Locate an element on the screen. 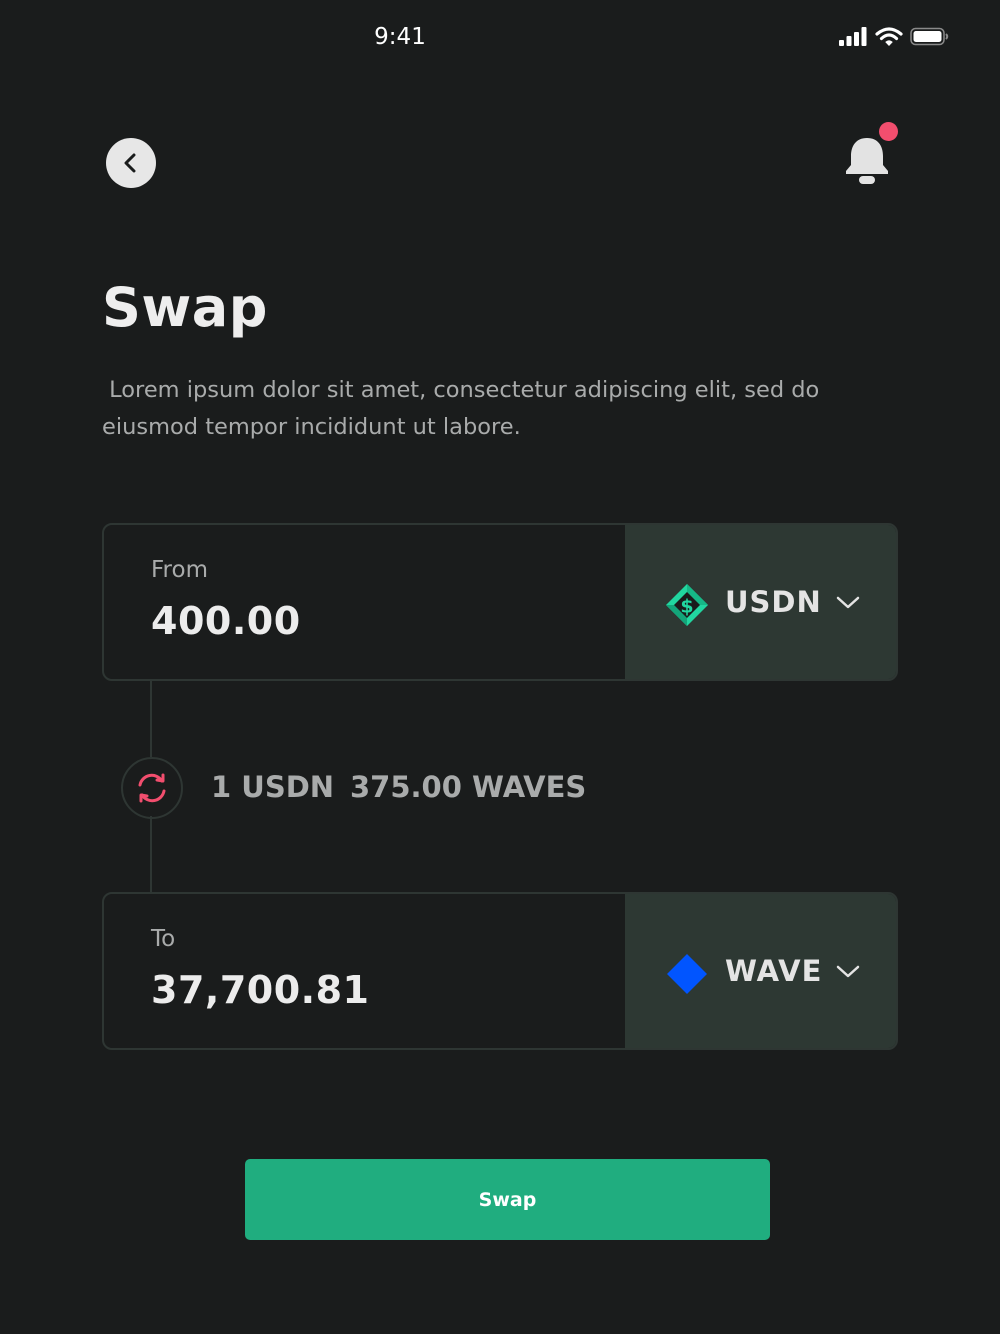  to-label: To is located at coordinates (163, 939).